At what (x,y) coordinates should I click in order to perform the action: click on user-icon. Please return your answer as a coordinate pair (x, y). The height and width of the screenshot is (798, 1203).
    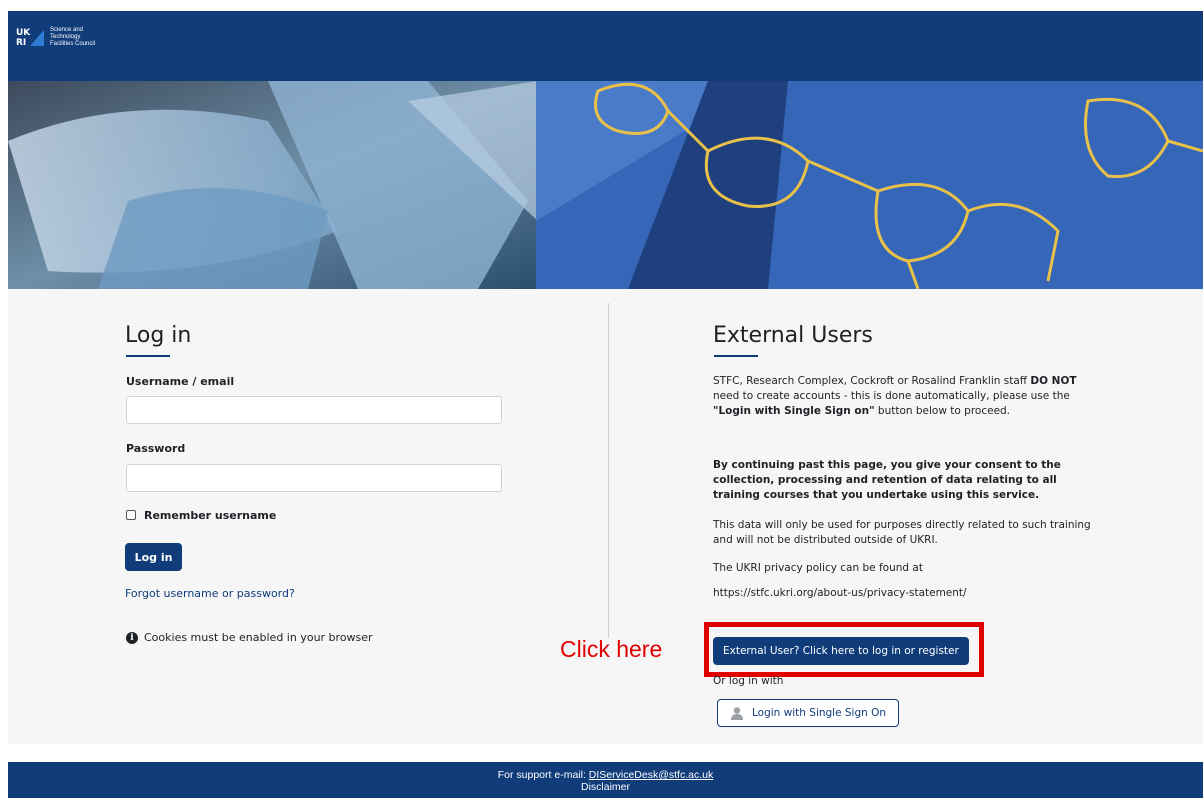
    Looking at the image, I should click on (737, 713).